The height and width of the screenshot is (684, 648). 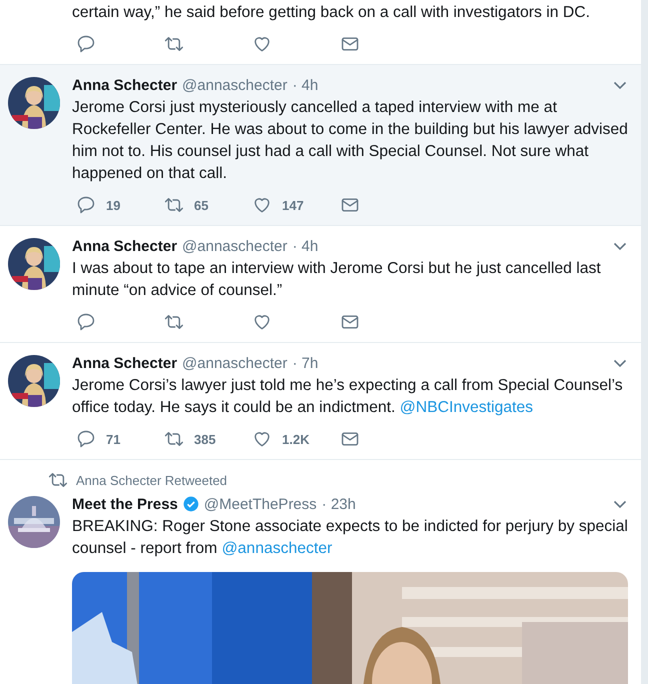 What do you see at coordinates (350, 538) in the screenshot?
I see `tweet-text: BREAKING: Roger Stone associate expects to be indicted for perjury by special counsel - report from @annaschecter` at bounding box center [350, 538].